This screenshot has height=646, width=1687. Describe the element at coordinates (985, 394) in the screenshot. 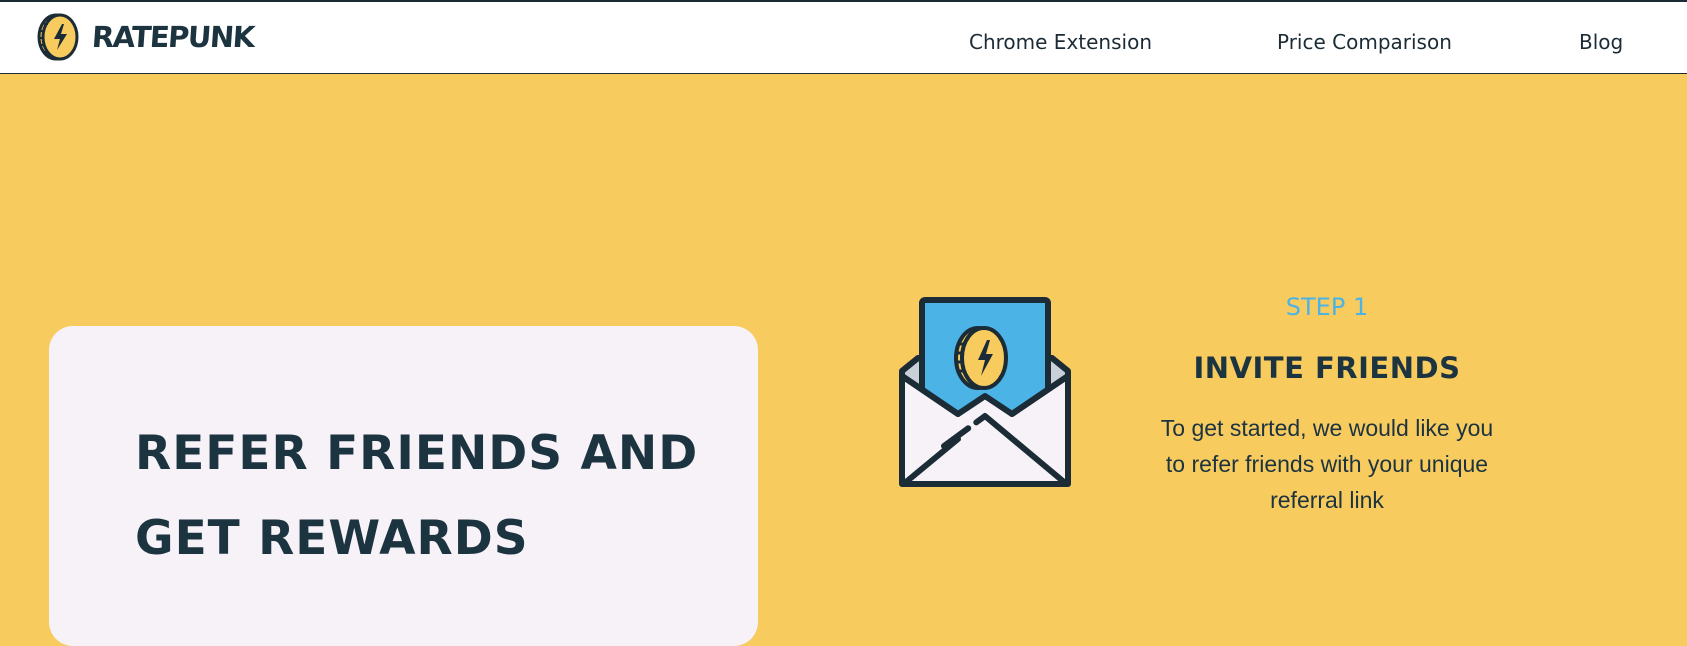

I see `envelope-with-coin-icon` at that location.